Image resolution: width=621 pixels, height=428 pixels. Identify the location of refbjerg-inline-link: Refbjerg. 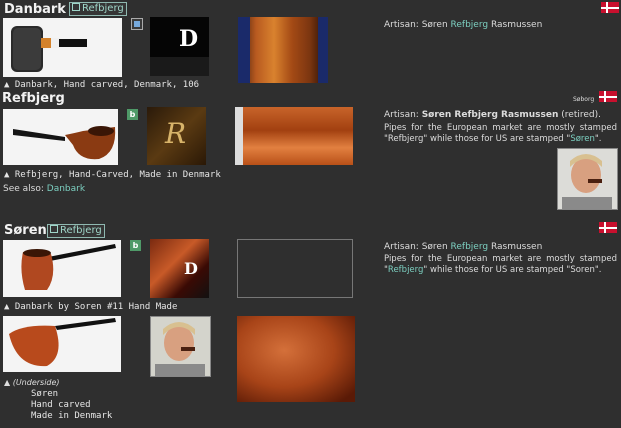
(405, 270).